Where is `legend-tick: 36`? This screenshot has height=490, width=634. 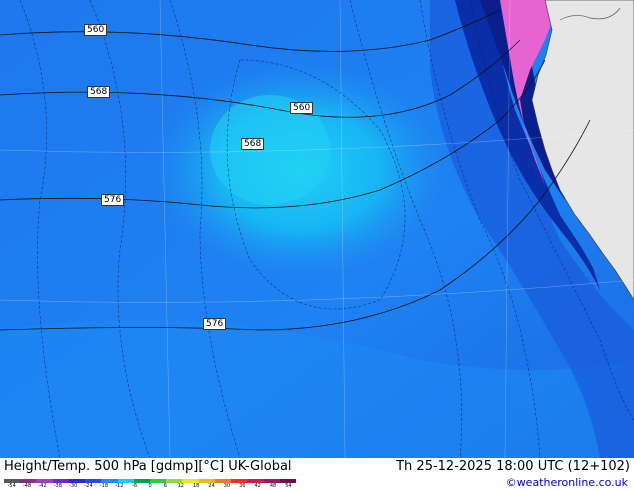
legend-tick: 36 is located at coordinates (242, 486).